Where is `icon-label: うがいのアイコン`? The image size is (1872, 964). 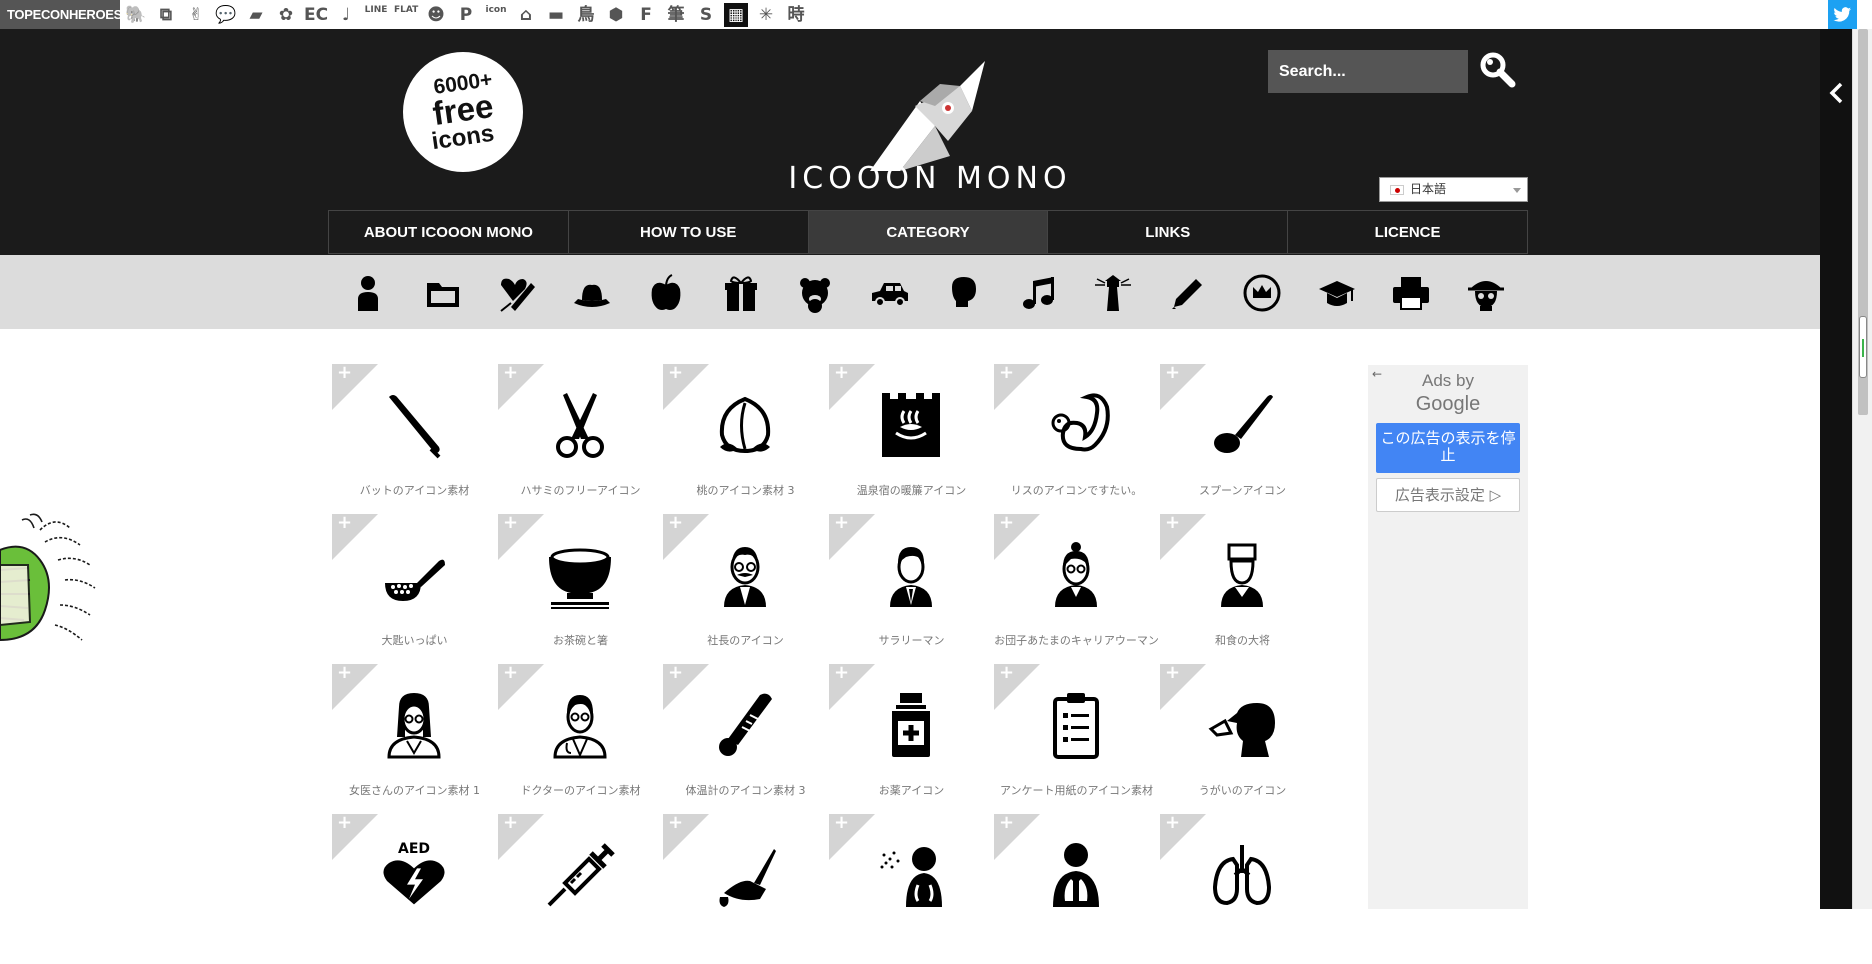
icon-label: うがいのアイコン is located at coordinates (1242, 790).